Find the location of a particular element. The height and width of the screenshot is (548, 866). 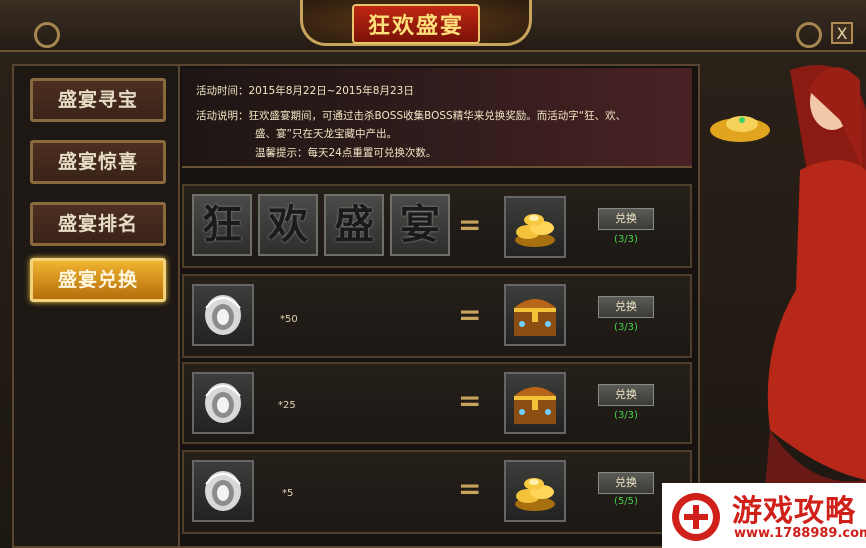

char-tile: 盛 is located at coordinates (354, 225).